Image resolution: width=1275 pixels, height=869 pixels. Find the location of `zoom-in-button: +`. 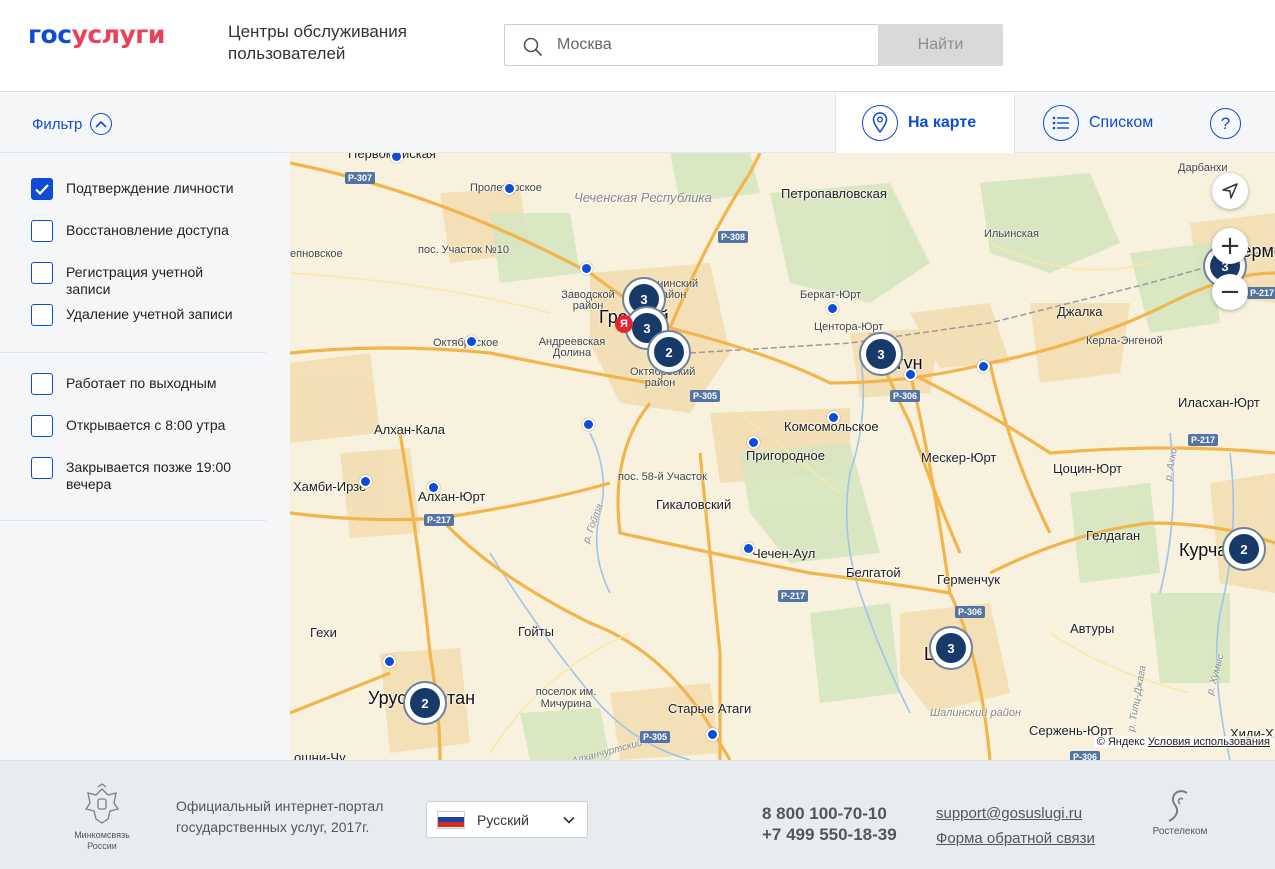

zoom-in-button: + is located at coordinates (1230, 246).